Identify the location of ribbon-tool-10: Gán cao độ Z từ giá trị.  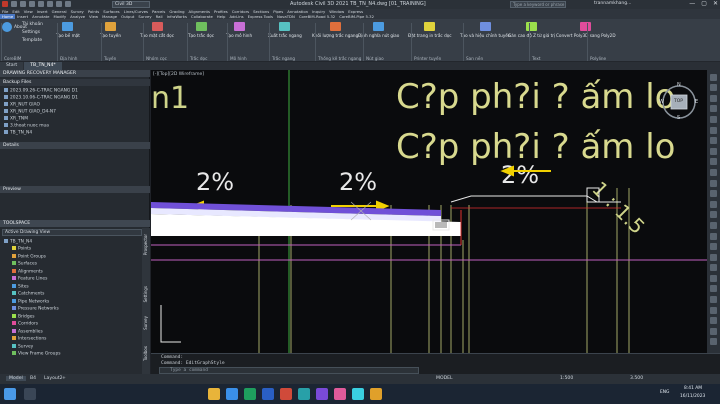
(531, 30).